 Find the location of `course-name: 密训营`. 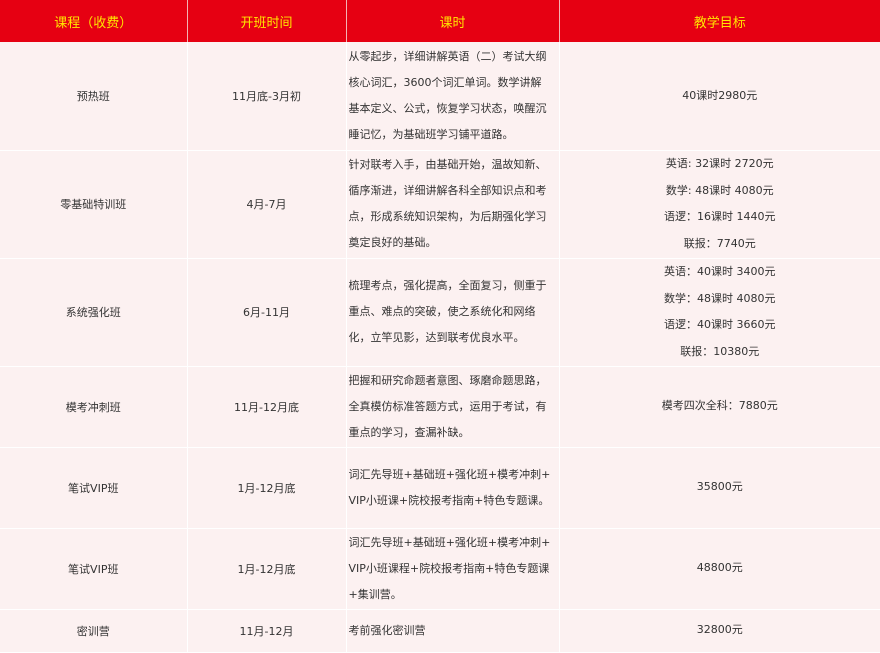

course-name: 密训营 is located at coordinates (94, 631).